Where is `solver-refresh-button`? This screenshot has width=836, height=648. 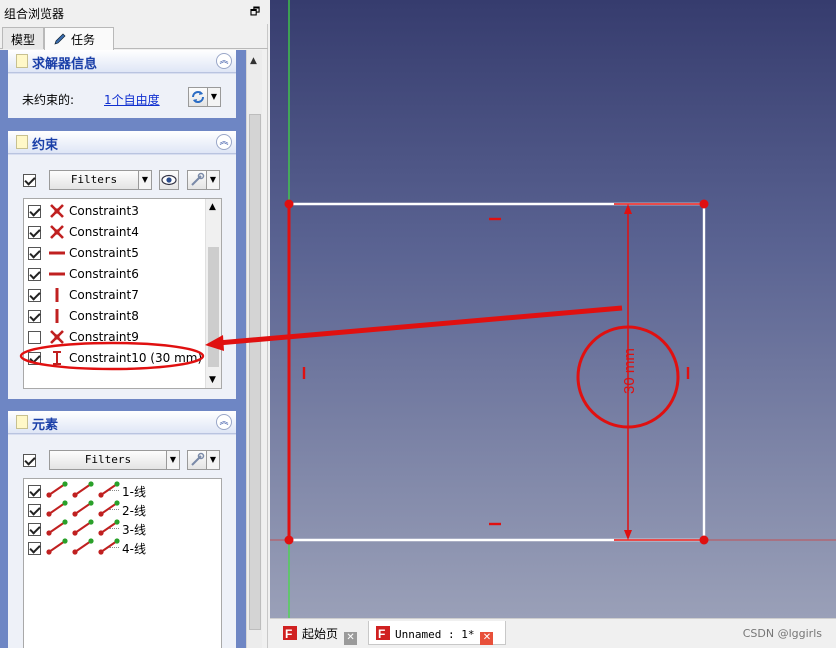
solver-refresh-button is located at coordinates (198, 97).